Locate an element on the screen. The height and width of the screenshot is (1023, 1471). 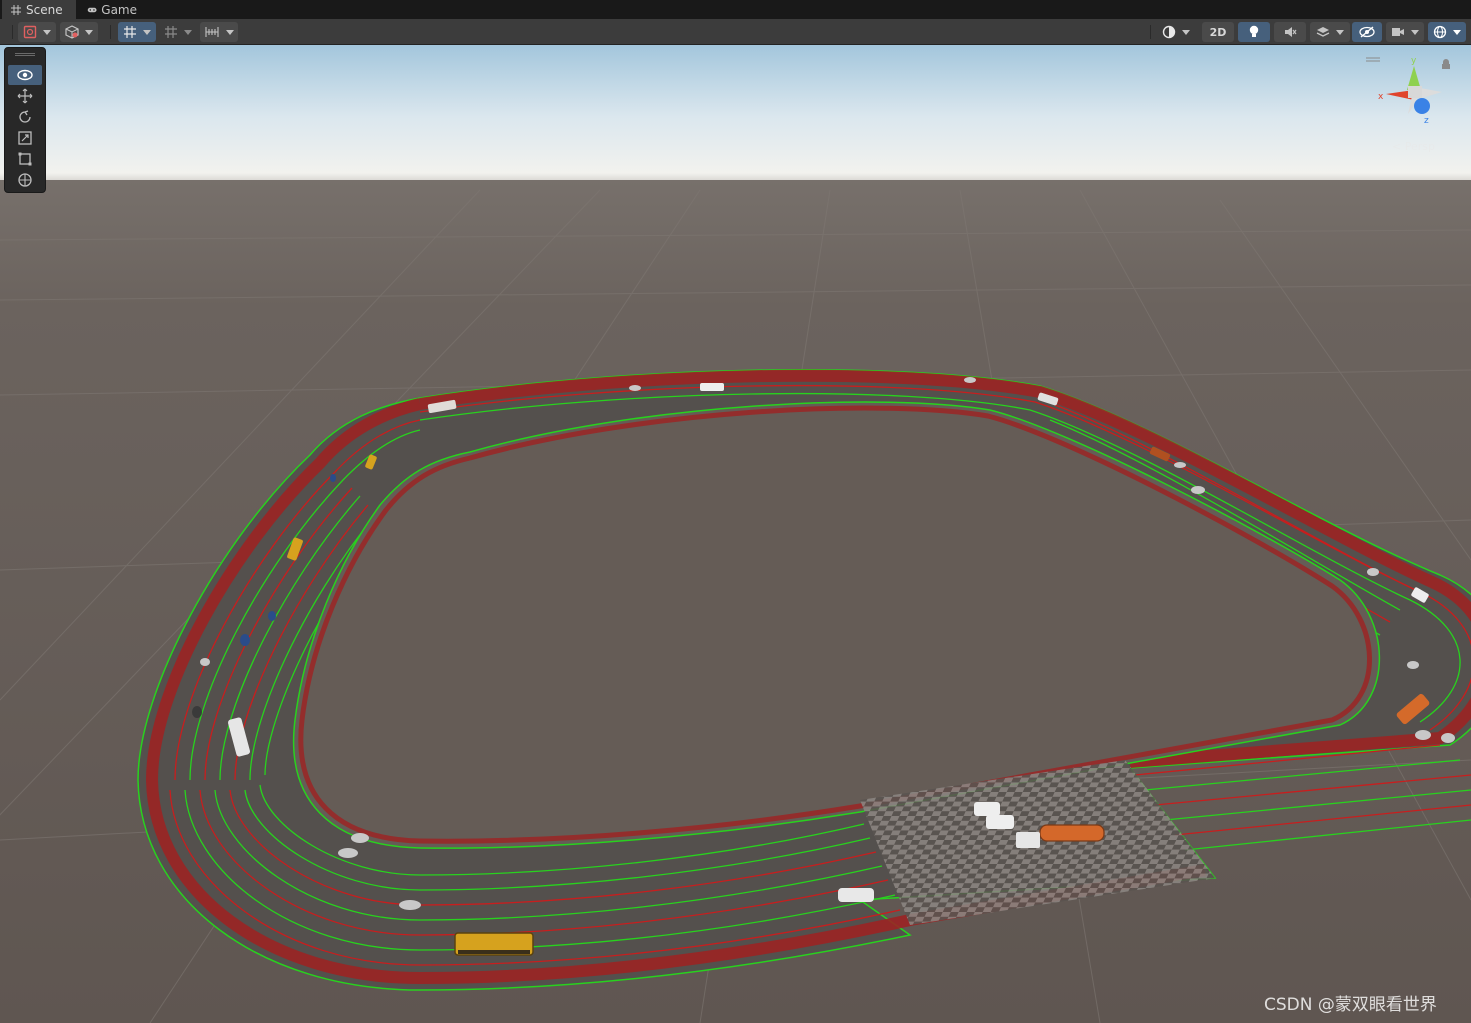
increment-snap-dropdown is located at coordinates (178, 32).